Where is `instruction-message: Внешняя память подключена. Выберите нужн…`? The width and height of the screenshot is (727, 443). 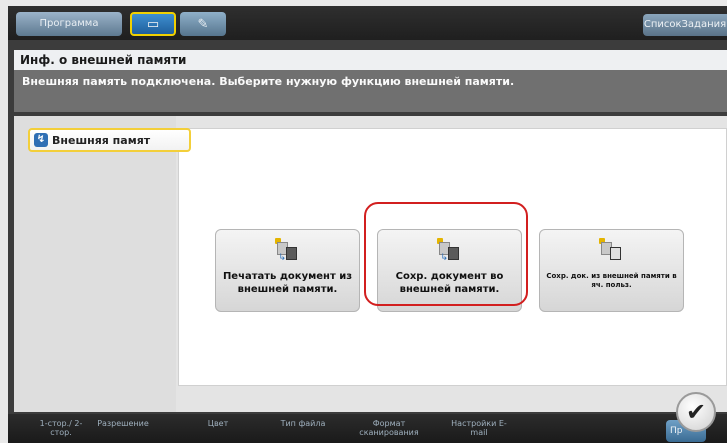 instruction-message: Внешняя память подключена. Выберите нужн… is located at coordinates (370, 91).